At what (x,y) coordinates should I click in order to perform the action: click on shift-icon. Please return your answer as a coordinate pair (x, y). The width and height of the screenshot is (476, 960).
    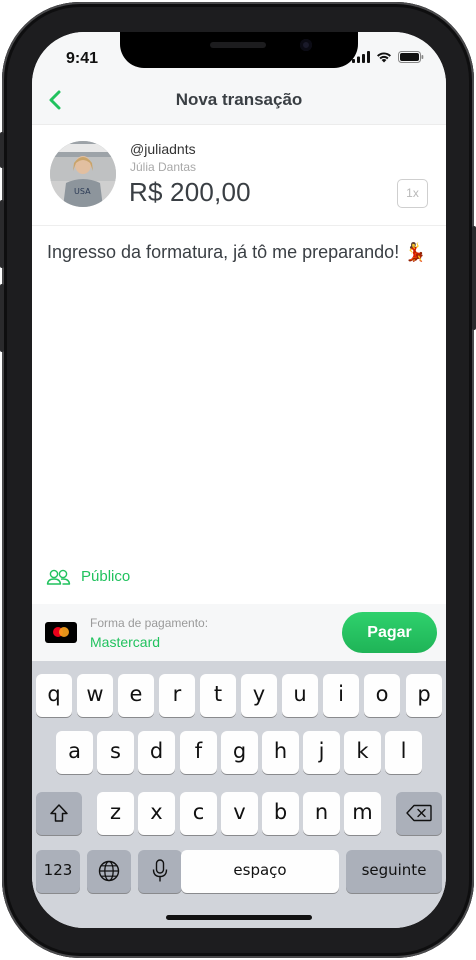
    Looking at the image, I should click on (59, 813).